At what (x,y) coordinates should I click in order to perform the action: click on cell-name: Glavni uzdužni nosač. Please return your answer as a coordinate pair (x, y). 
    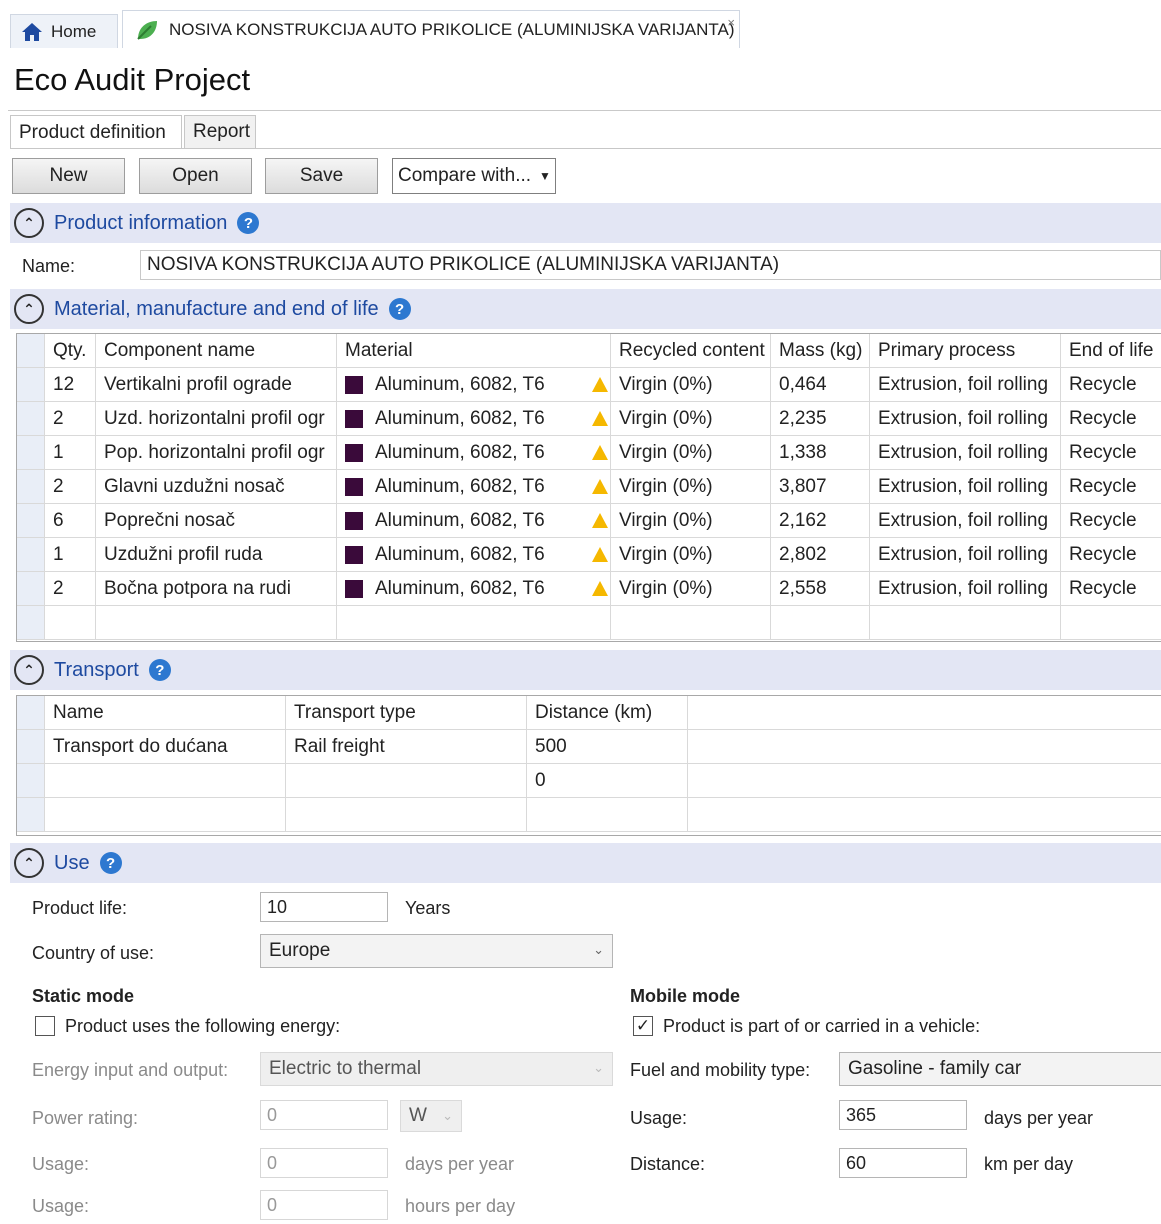
    Looking at the image, I should click on (216, 486).